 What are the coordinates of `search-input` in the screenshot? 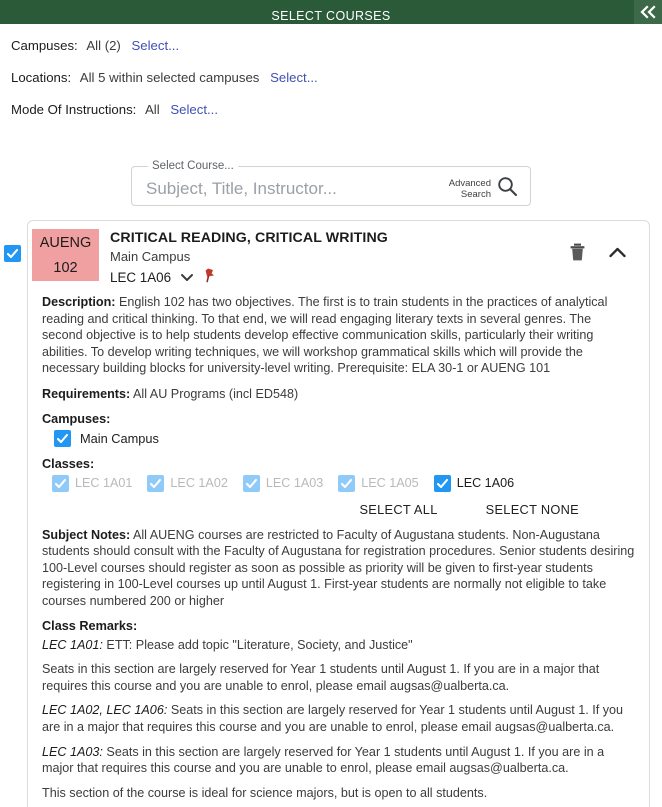 It's located at (296, 188).